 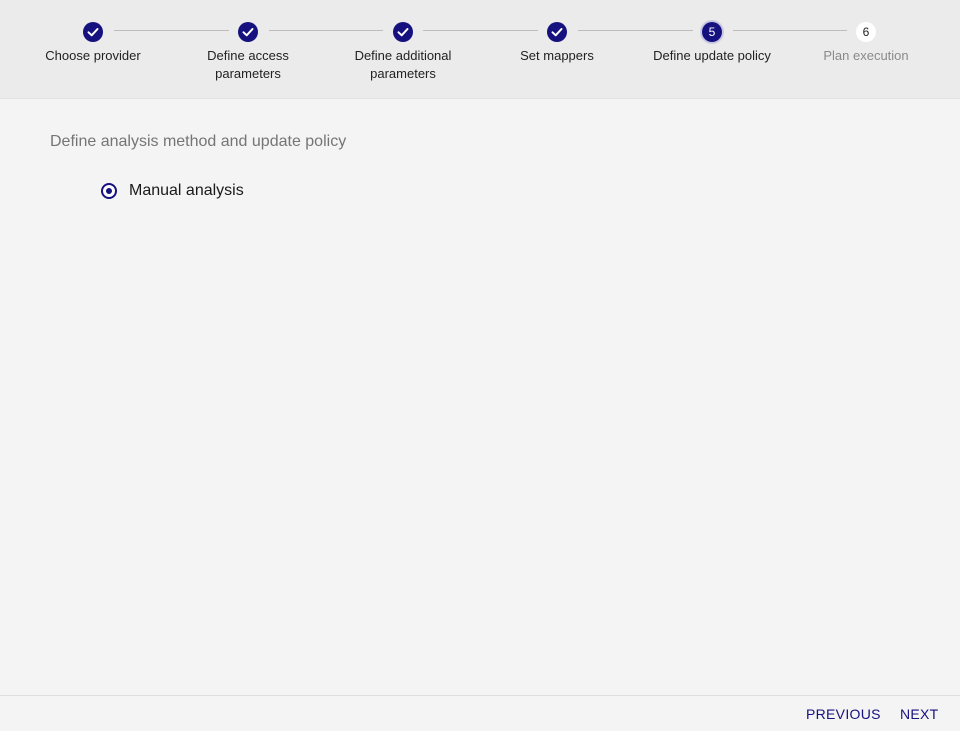 What do you see at coordinates (843, 714) in the screenshot?
I see `previous-button: PREVIOUS` at bounding box center [843, 714].